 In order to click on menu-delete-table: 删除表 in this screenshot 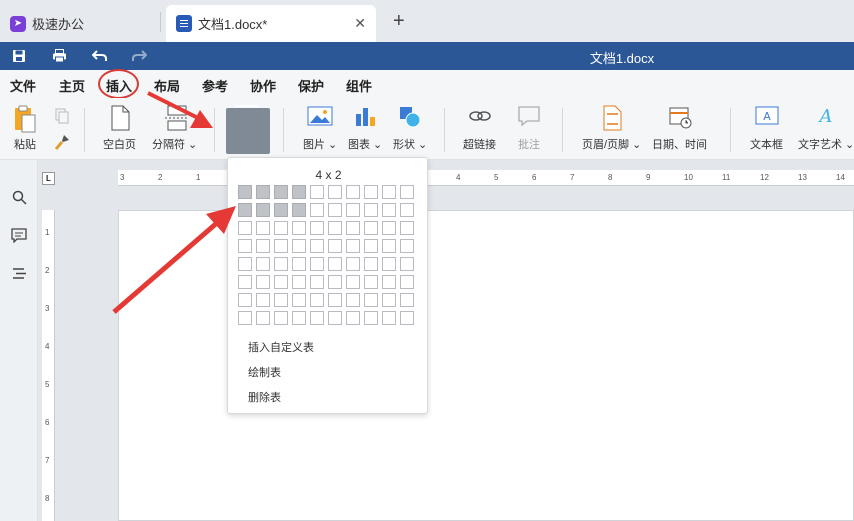, I will do `click(264, 397)`.